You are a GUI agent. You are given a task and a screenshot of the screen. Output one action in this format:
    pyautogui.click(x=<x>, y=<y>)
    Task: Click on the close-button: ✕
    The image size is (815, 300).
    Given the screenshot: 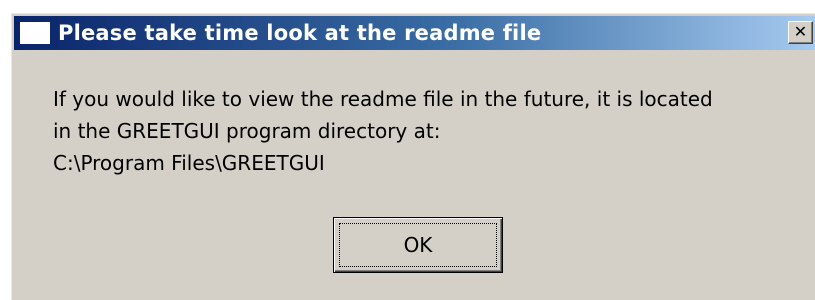 What is the action you would take?
    pyautogui.click(x=800, y=32)
    